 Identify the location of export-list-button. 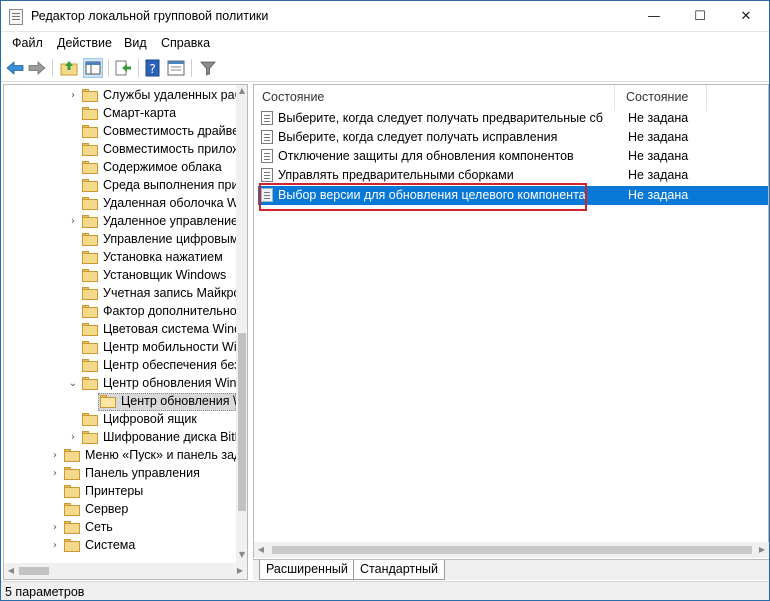
(123, 68).